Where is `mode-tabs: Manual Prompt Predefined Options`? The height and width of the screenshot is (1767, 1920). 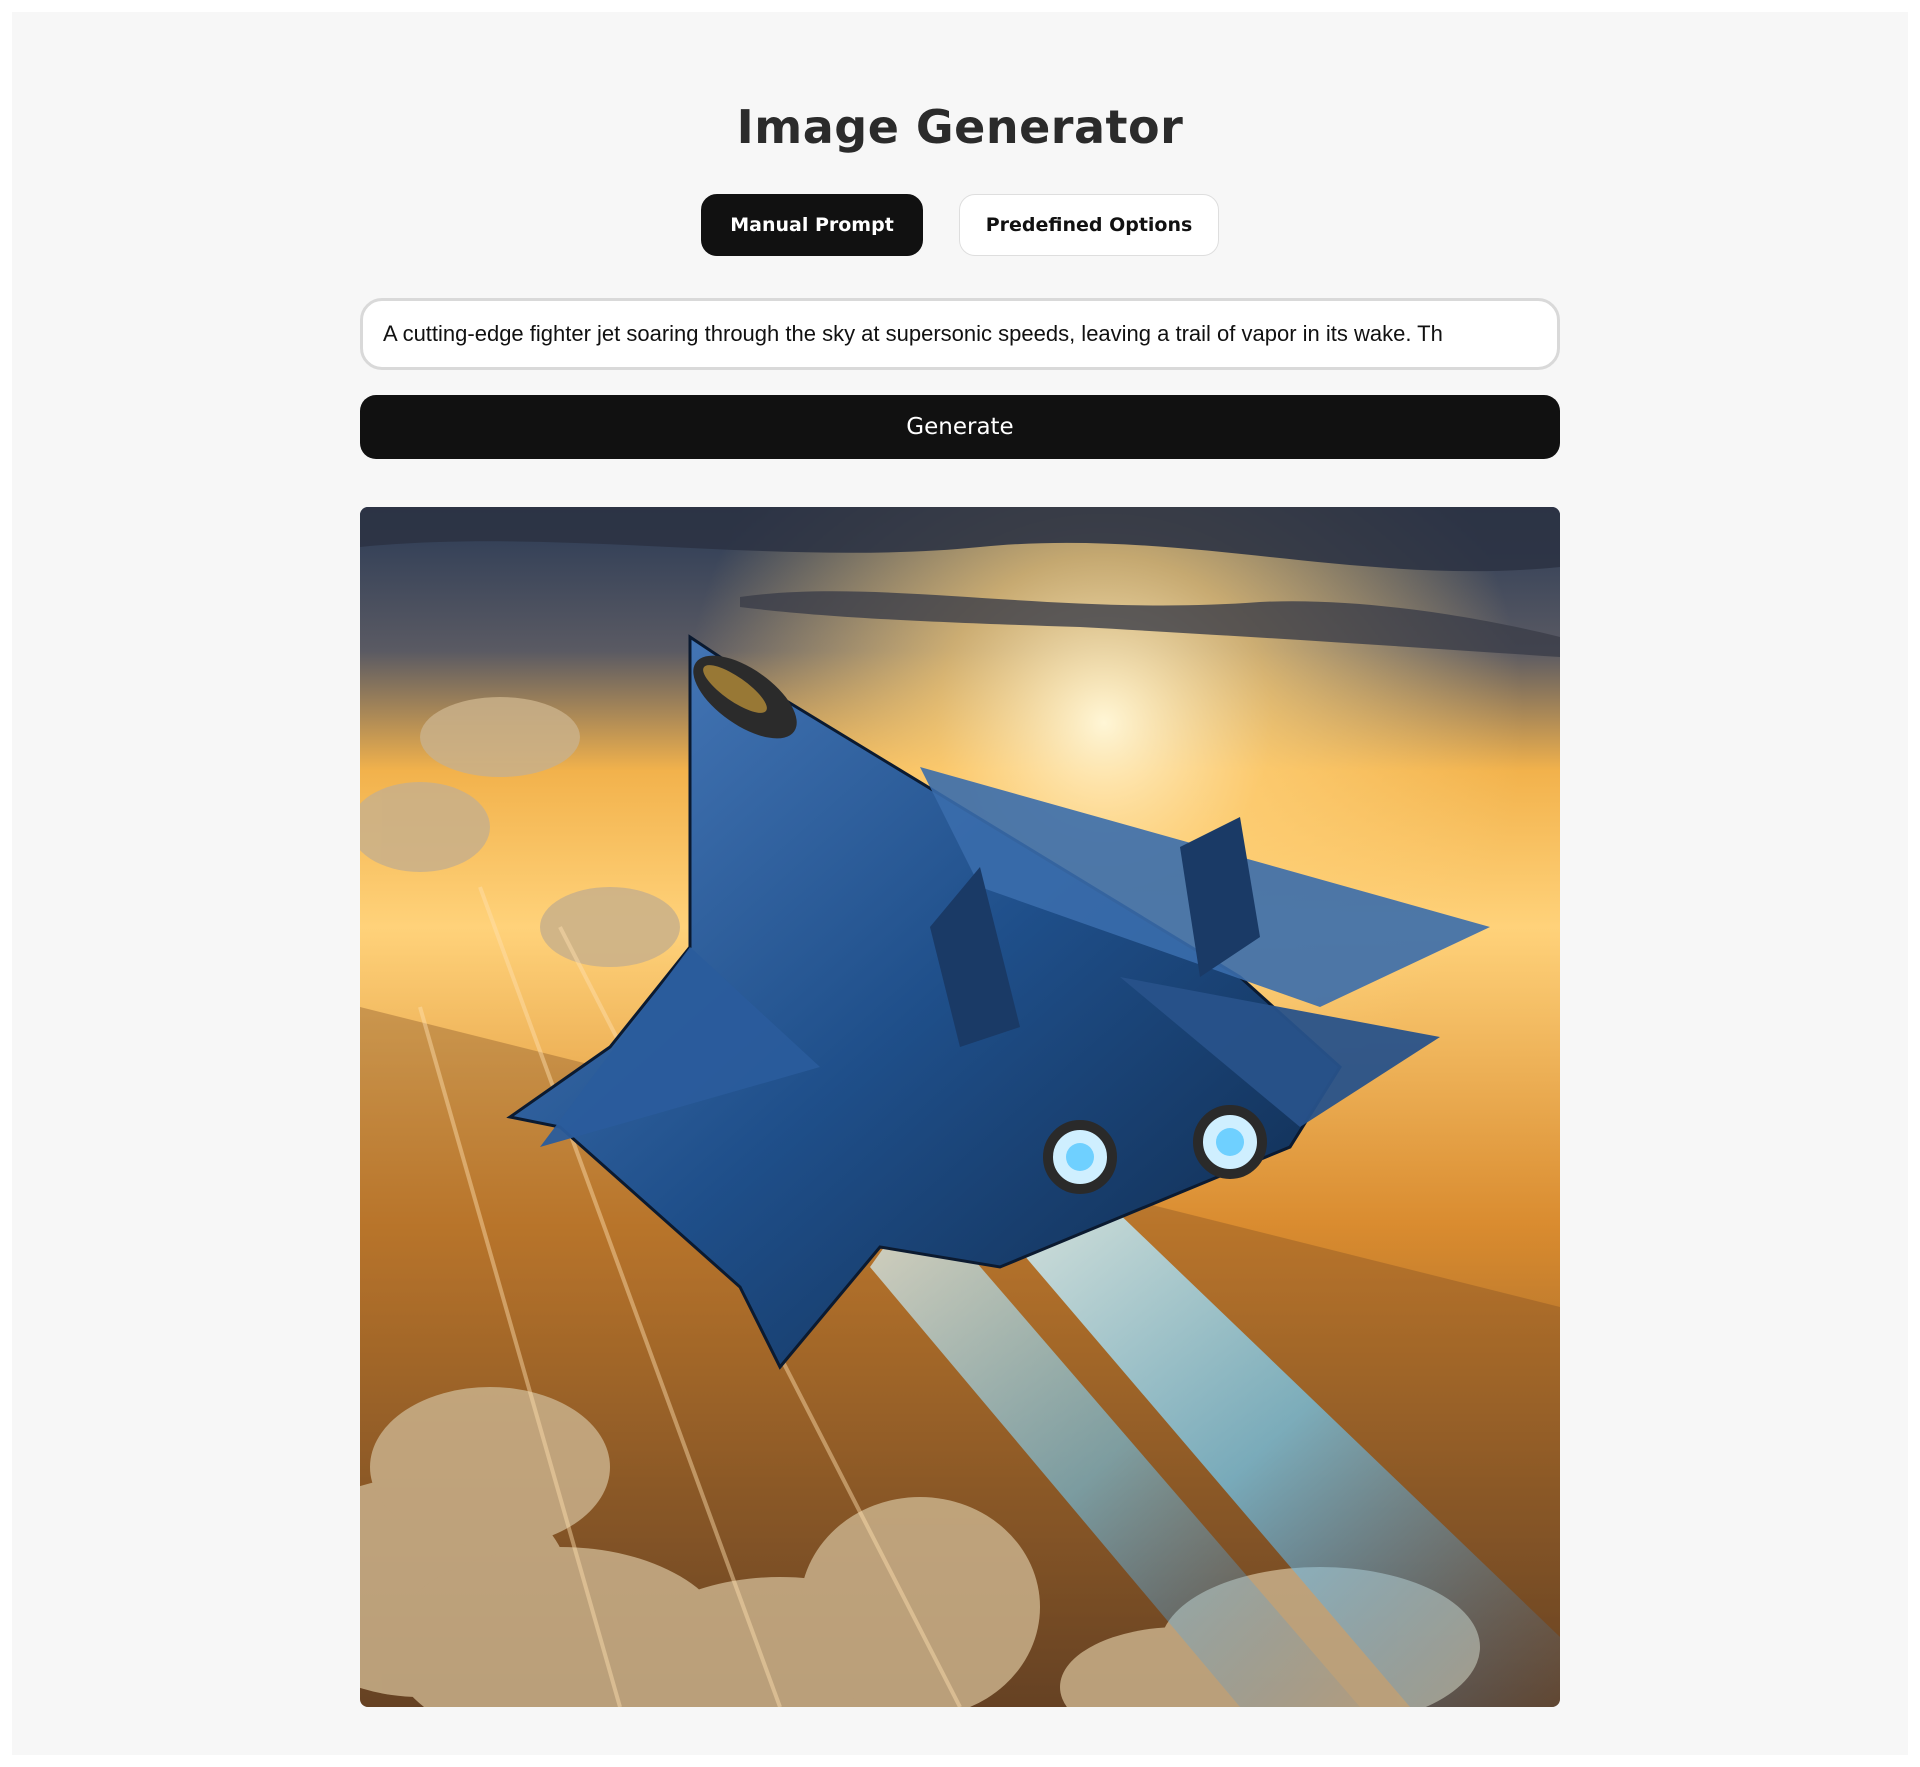
mode-tabs: Manual Prompt Predefined Options is located at coordinates (960, 225).